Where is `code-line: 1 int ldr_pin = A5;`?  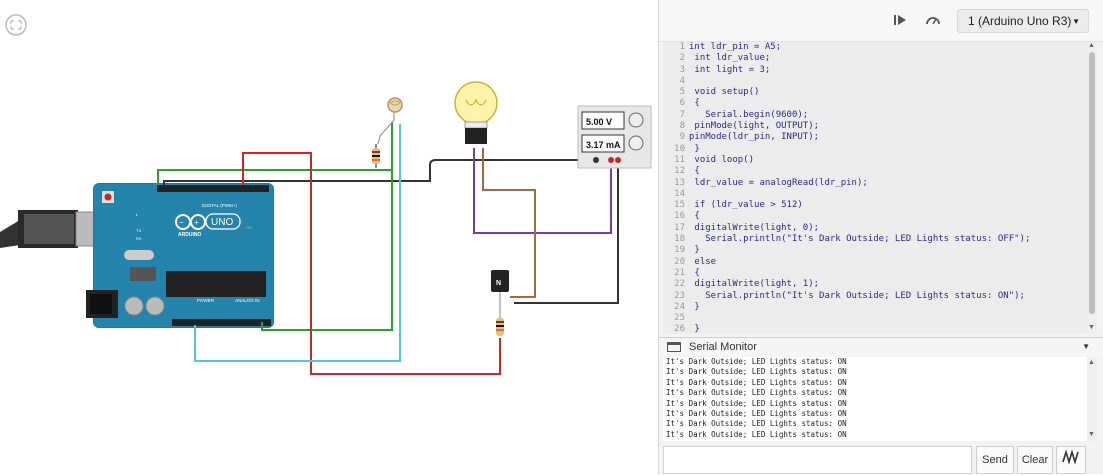
code-line: 1 int ldr_pin = A5; is located at coordinates (875, 47).